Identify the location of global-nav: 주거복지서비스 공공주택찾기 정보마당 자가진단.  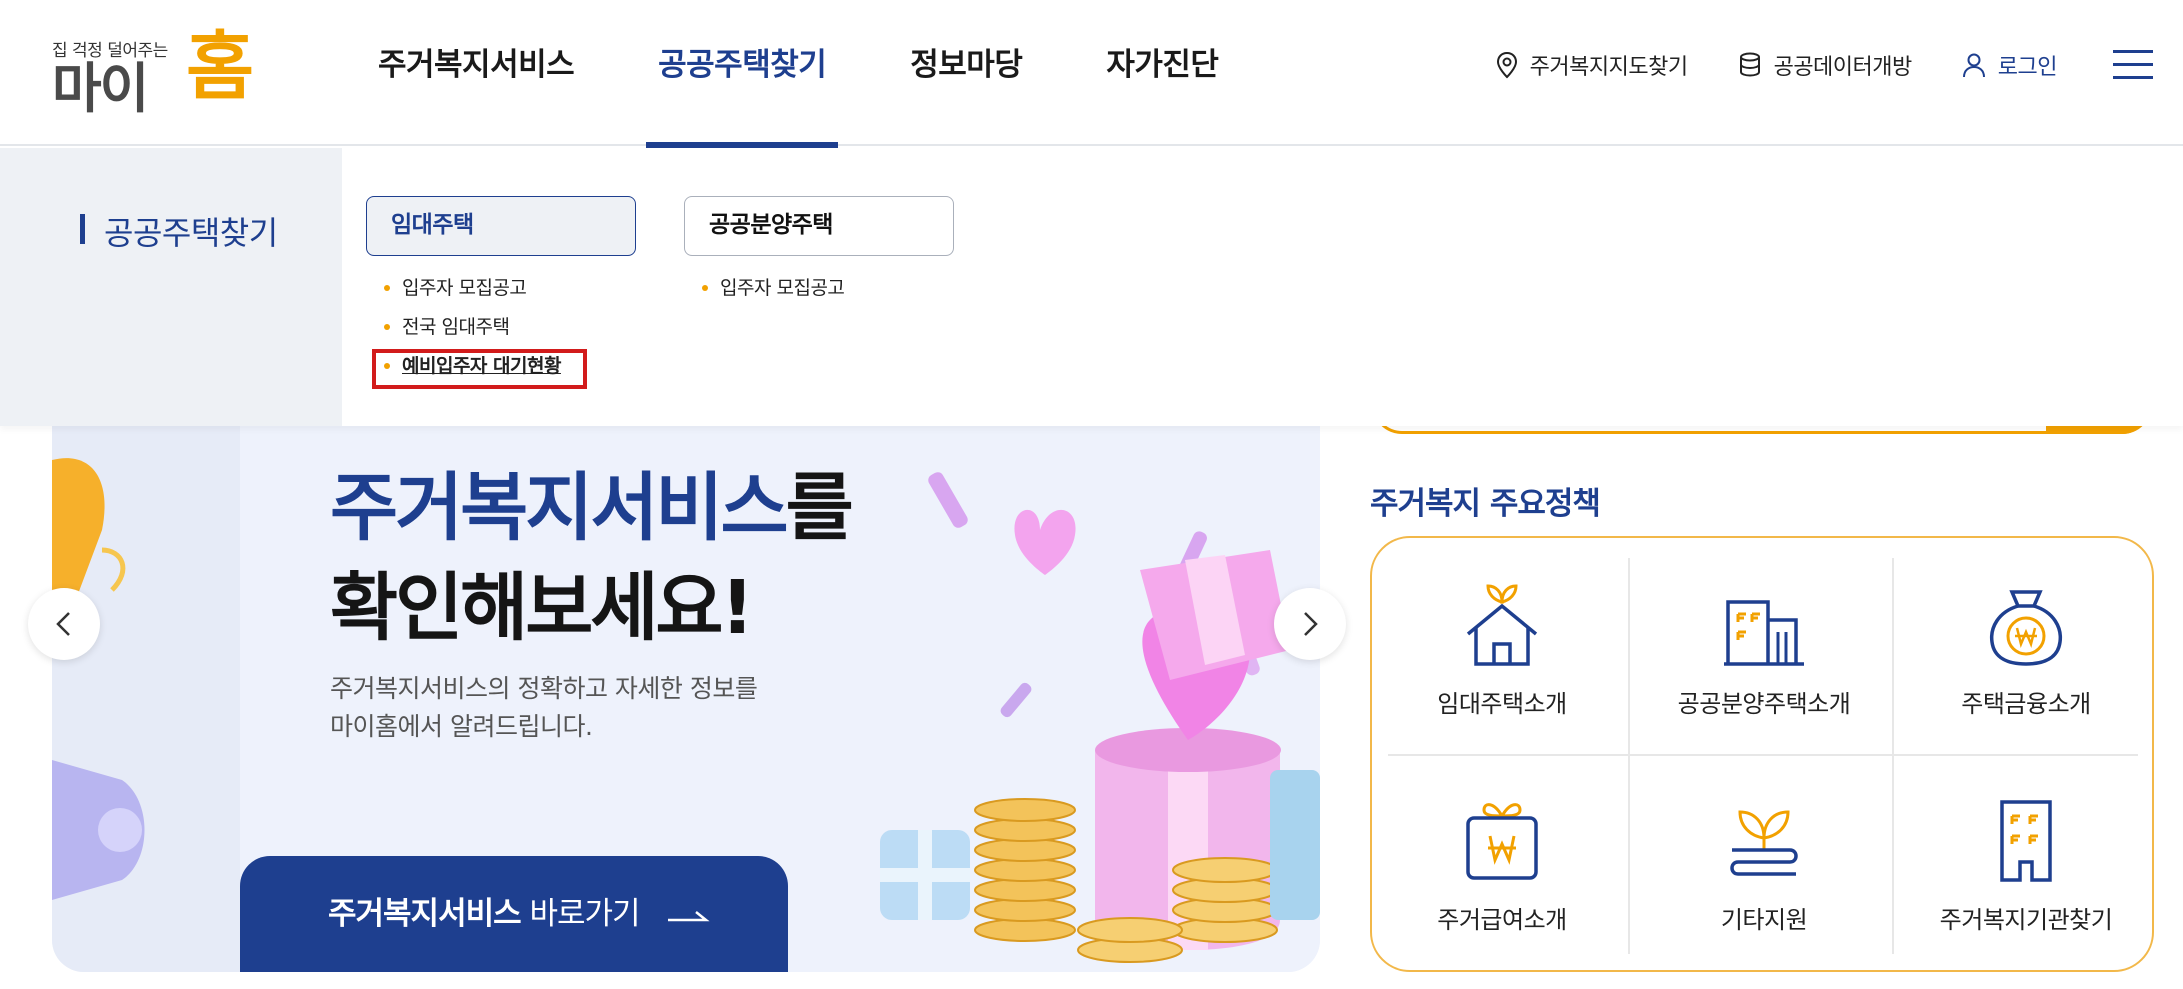
(840, 74).